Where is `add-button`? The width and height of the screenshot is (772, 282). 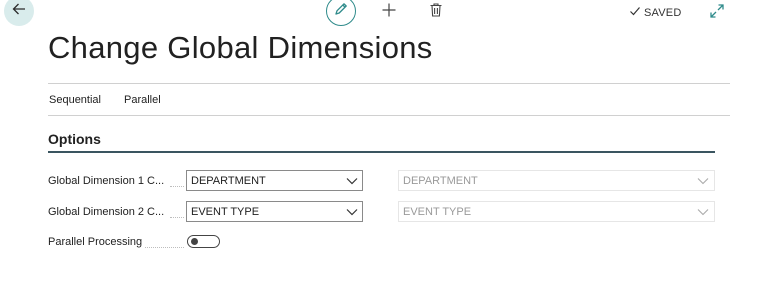
add-button is located at coordinates (389, 12).